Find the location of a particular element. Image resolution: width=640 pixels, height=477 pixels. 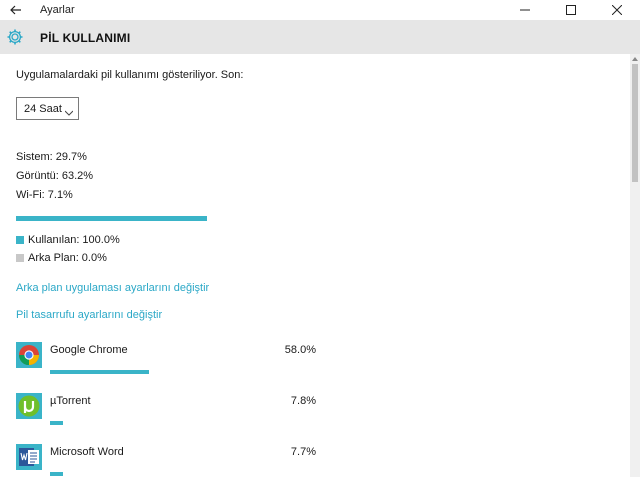

maximize-button is located at coordinates (571, 10).